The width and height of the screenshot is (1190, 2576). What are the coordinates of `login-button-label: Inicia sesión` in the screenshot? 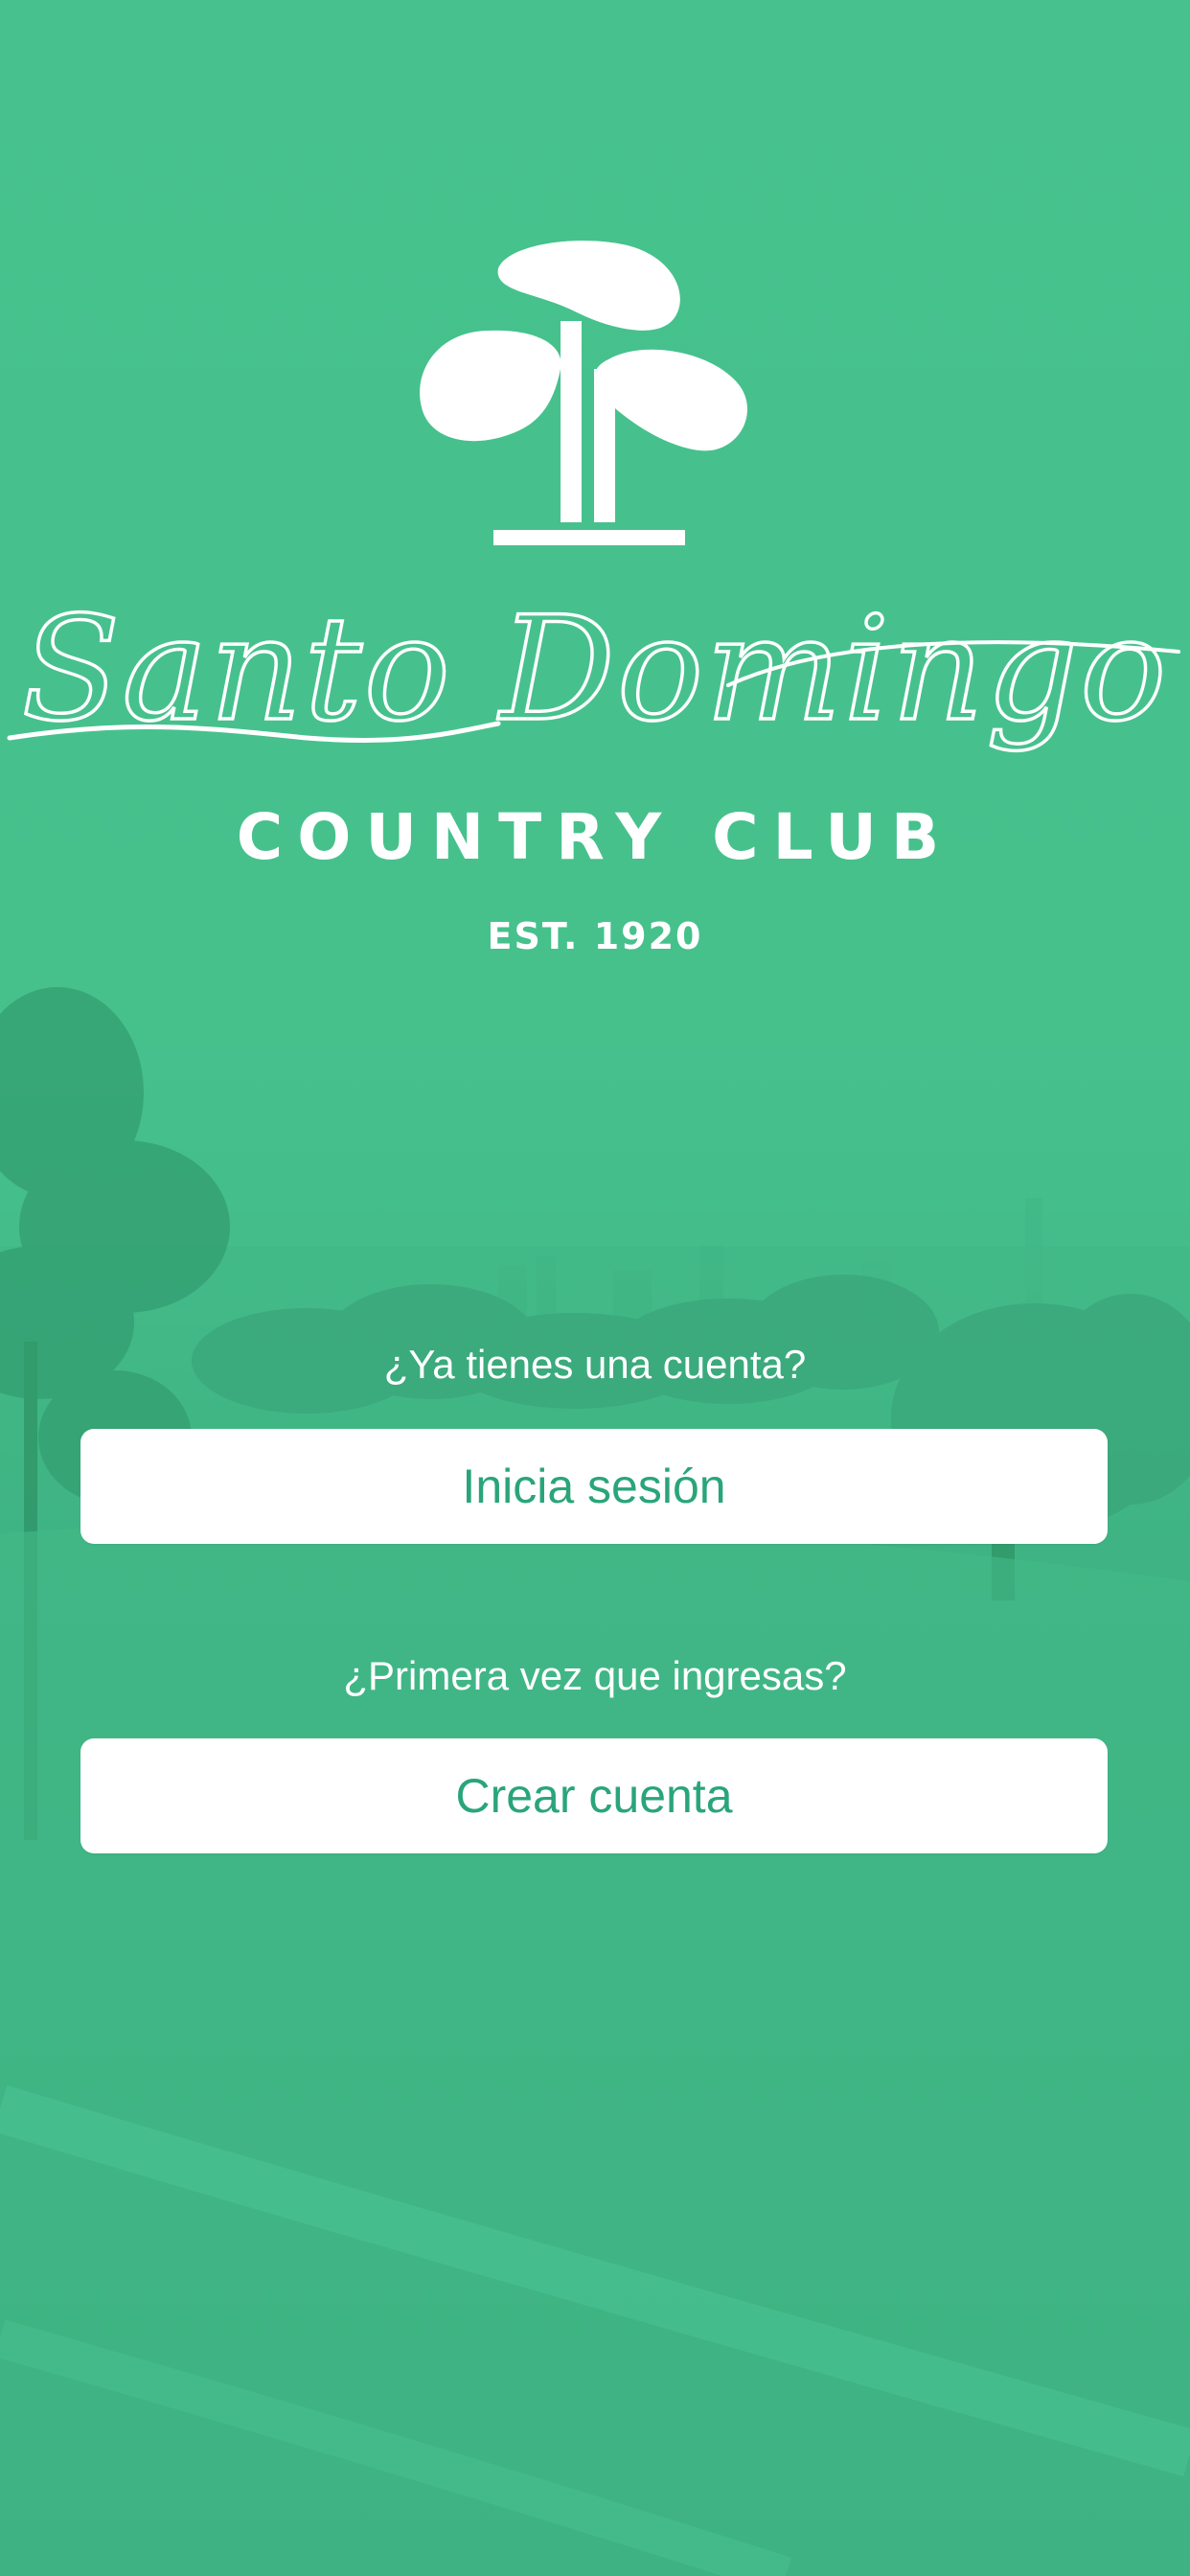 It's located at (594, 1486).